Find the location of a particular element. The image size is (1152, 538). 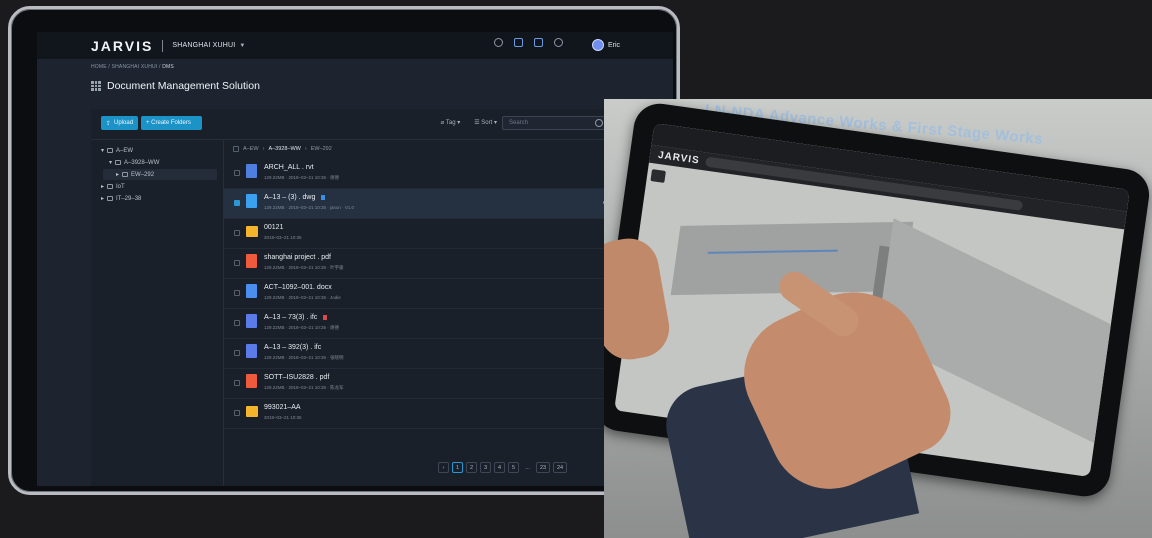

breadcrumb-current: DMS is located at coordinates (168, 67).